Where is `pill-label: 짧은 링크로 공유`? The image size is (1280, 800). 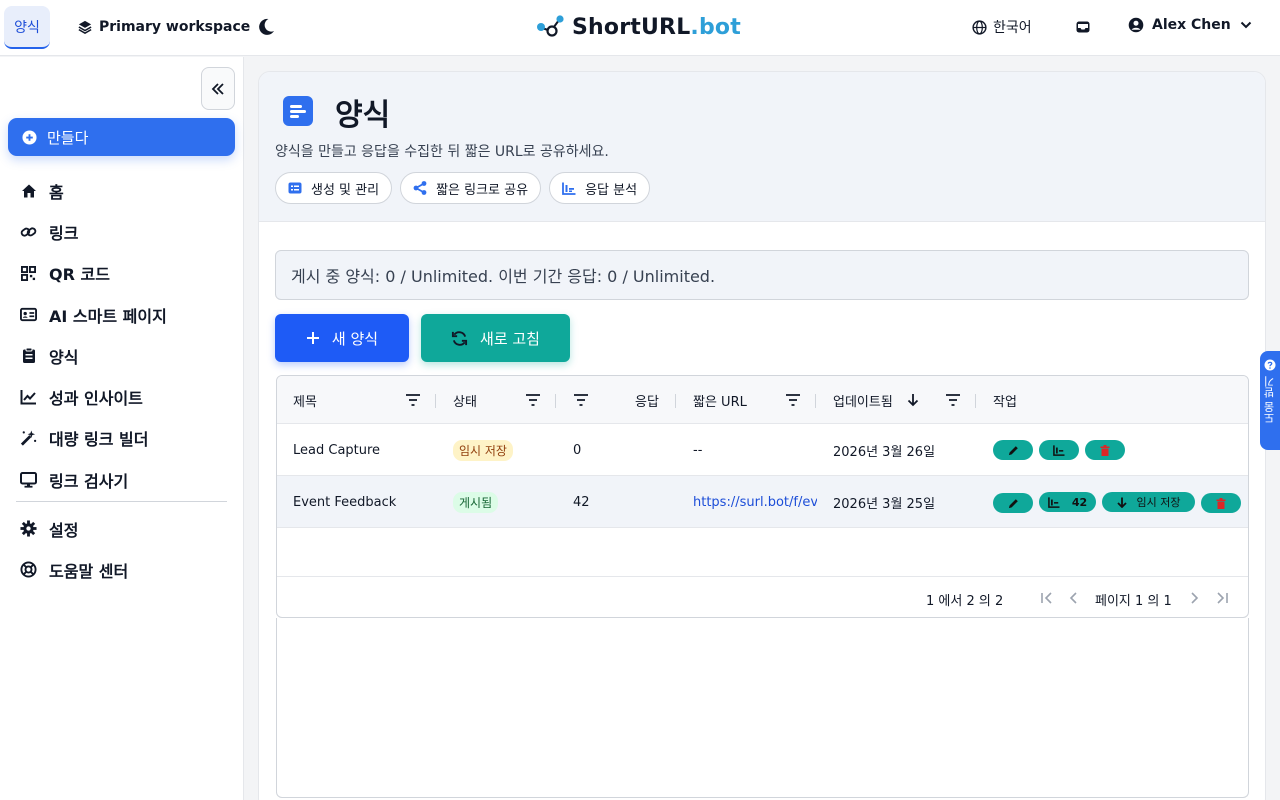
pill-label: 짧은 링크로 공유 is located at coordinates (482, 190).